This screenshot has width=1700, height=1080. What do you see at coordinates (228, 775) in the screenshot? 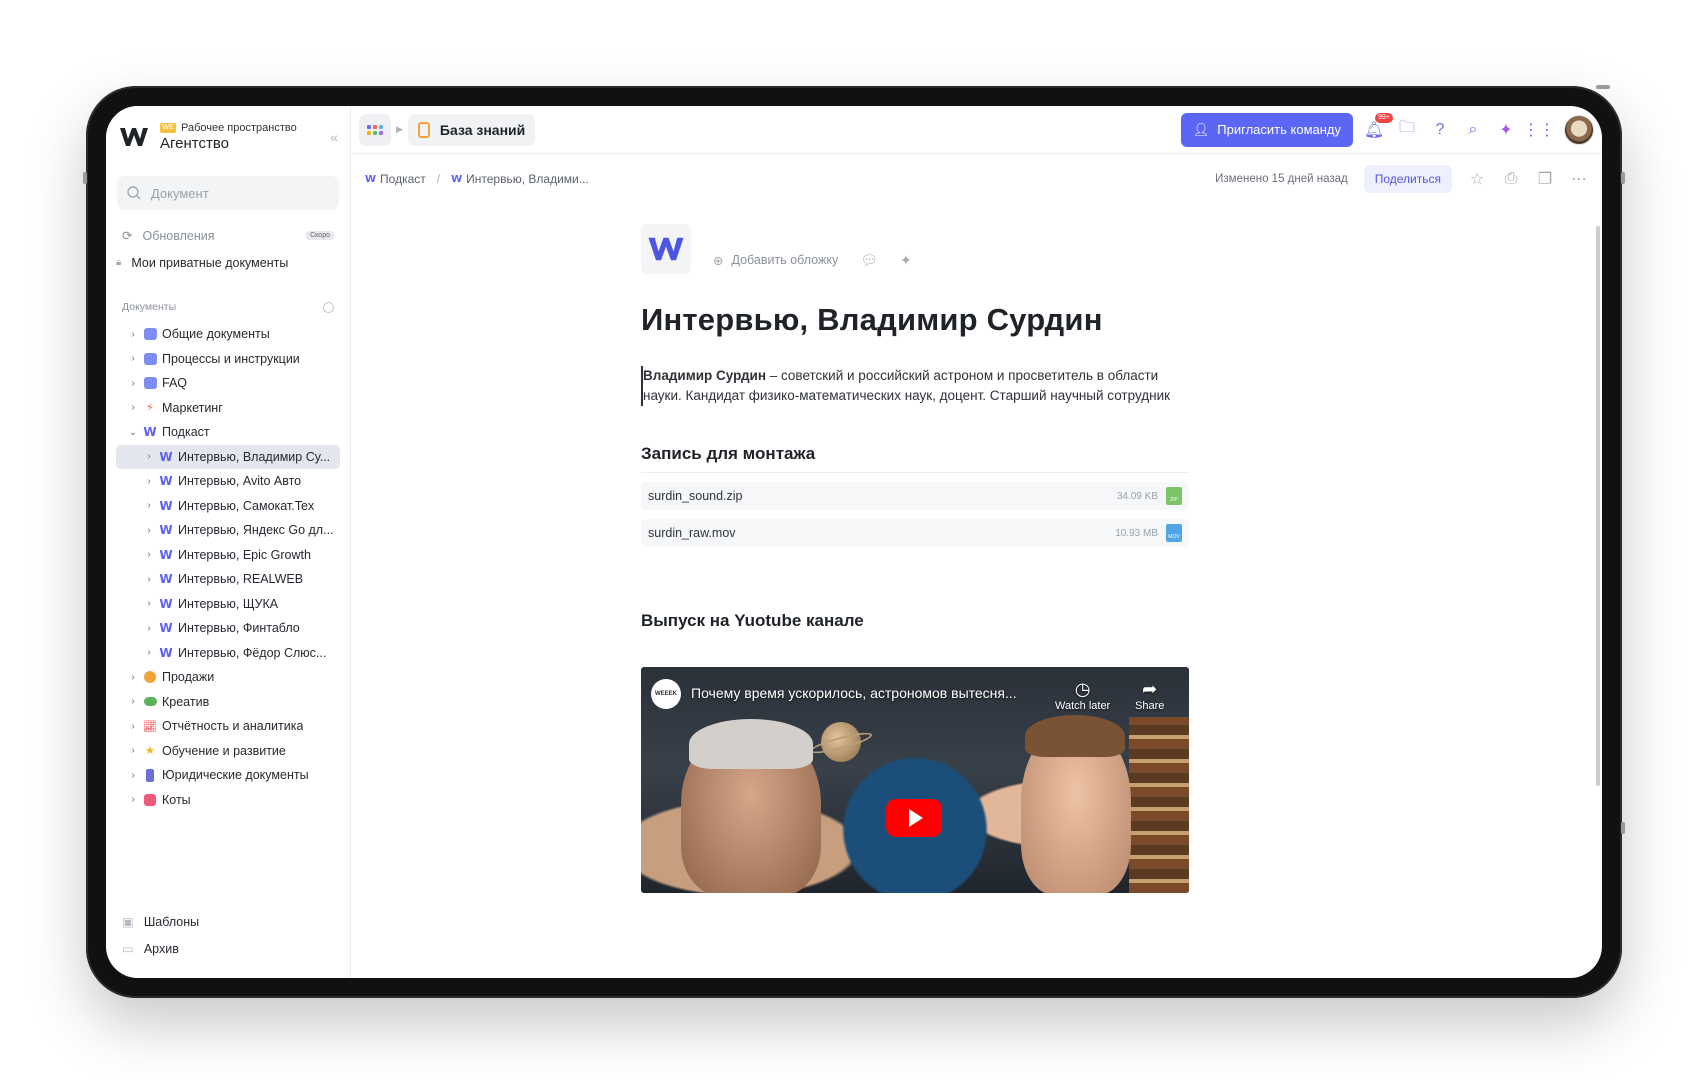
I see `tree-item-legal: › Юридические документы` at bounding box center [228, 775].